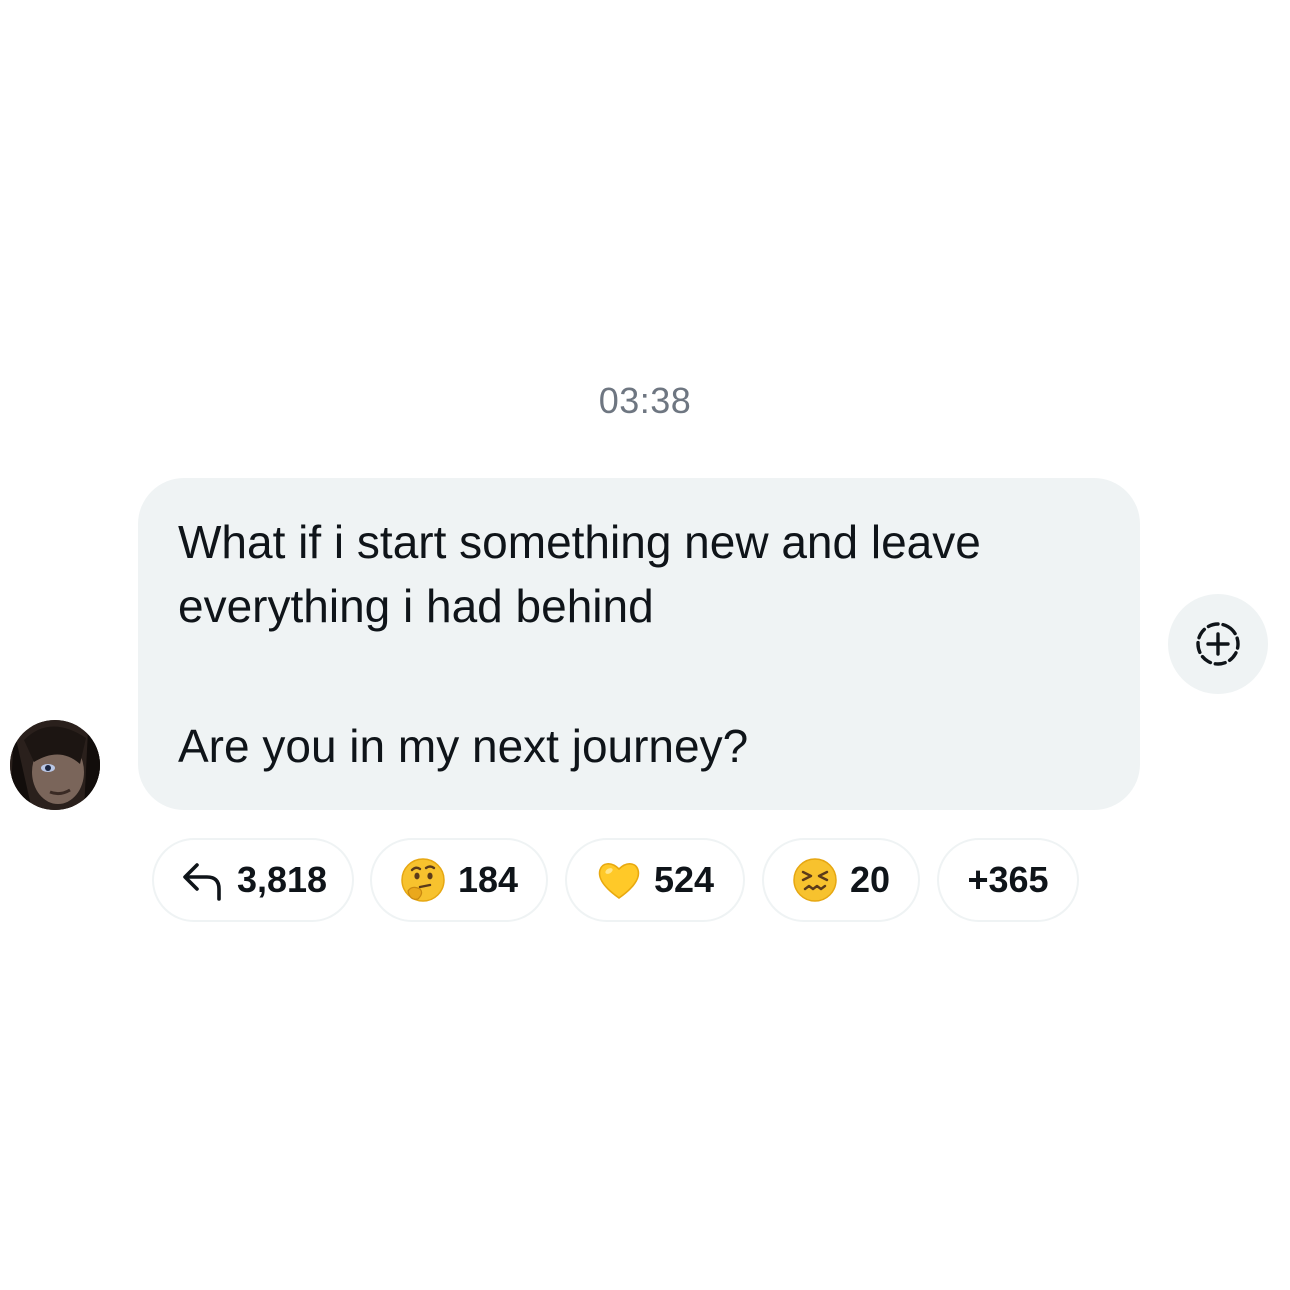  I want to click on thinking-face-emoji, so click(423, 880).